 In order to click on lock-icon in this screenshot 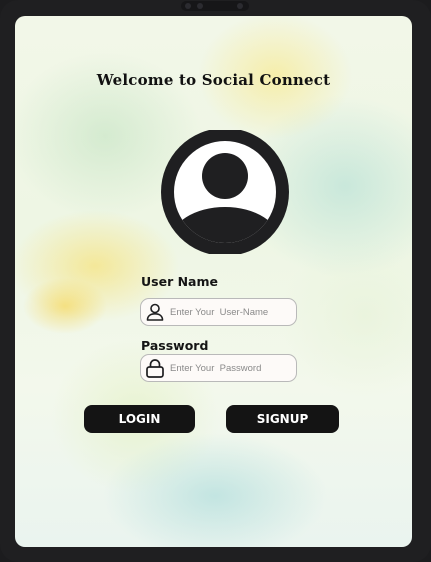, I will do `click(155, 368)`.